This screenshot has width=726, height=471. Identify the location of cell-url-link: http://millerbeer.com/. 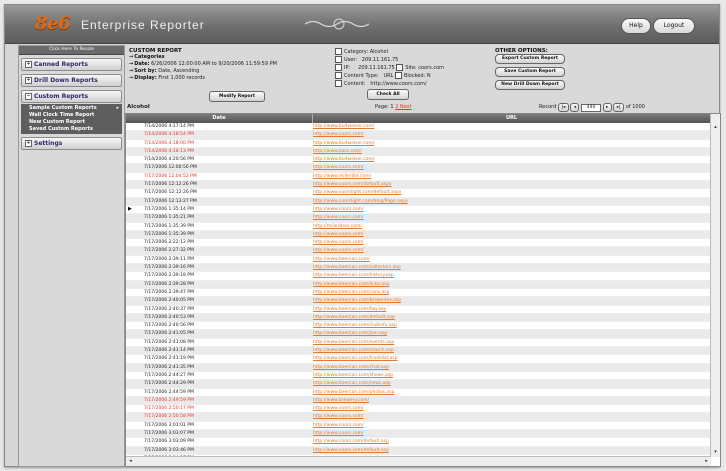
(511, 226).